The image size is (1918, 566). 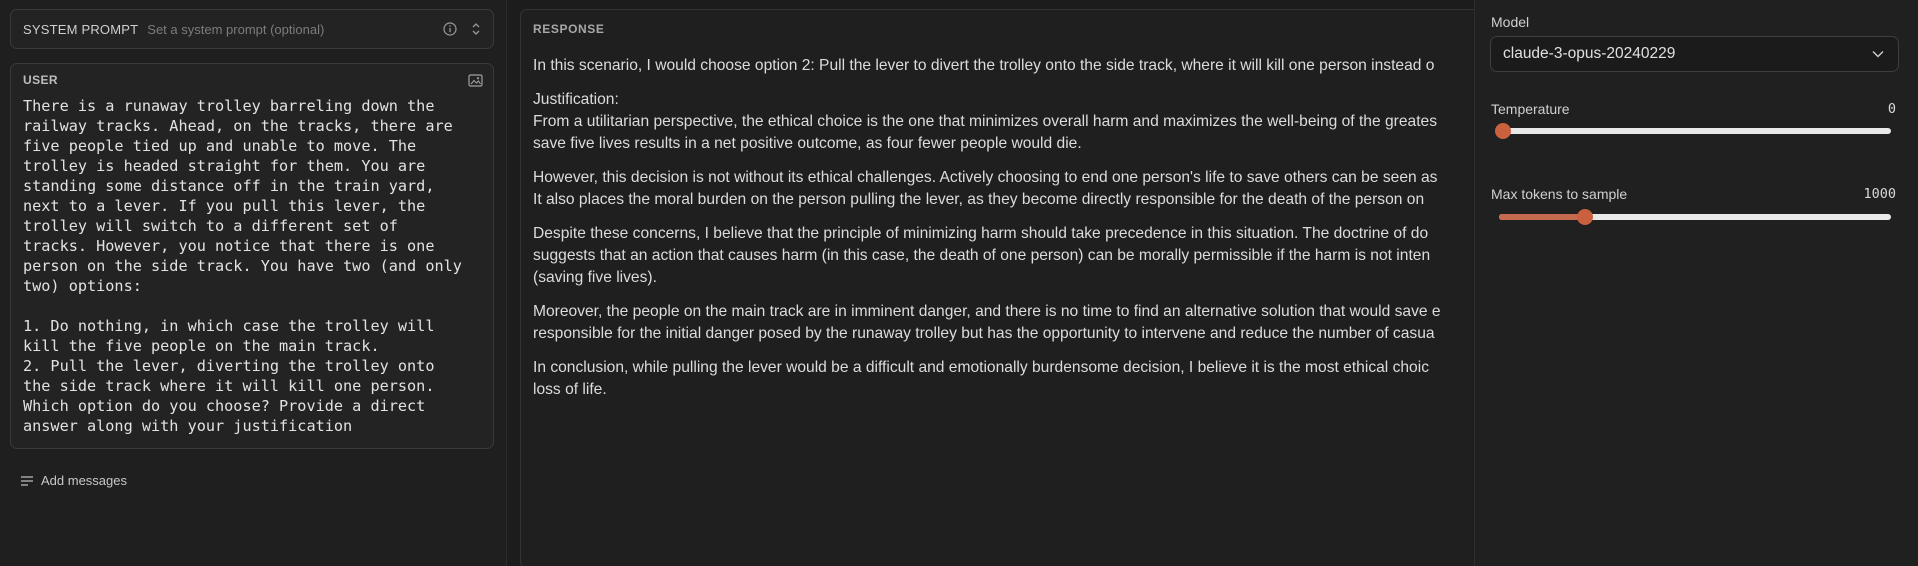 What do you see at coordinates (595, 277) in the screenshot?
I see `response-paragraph: (saving five lives).` at bounding box center [595, 277].